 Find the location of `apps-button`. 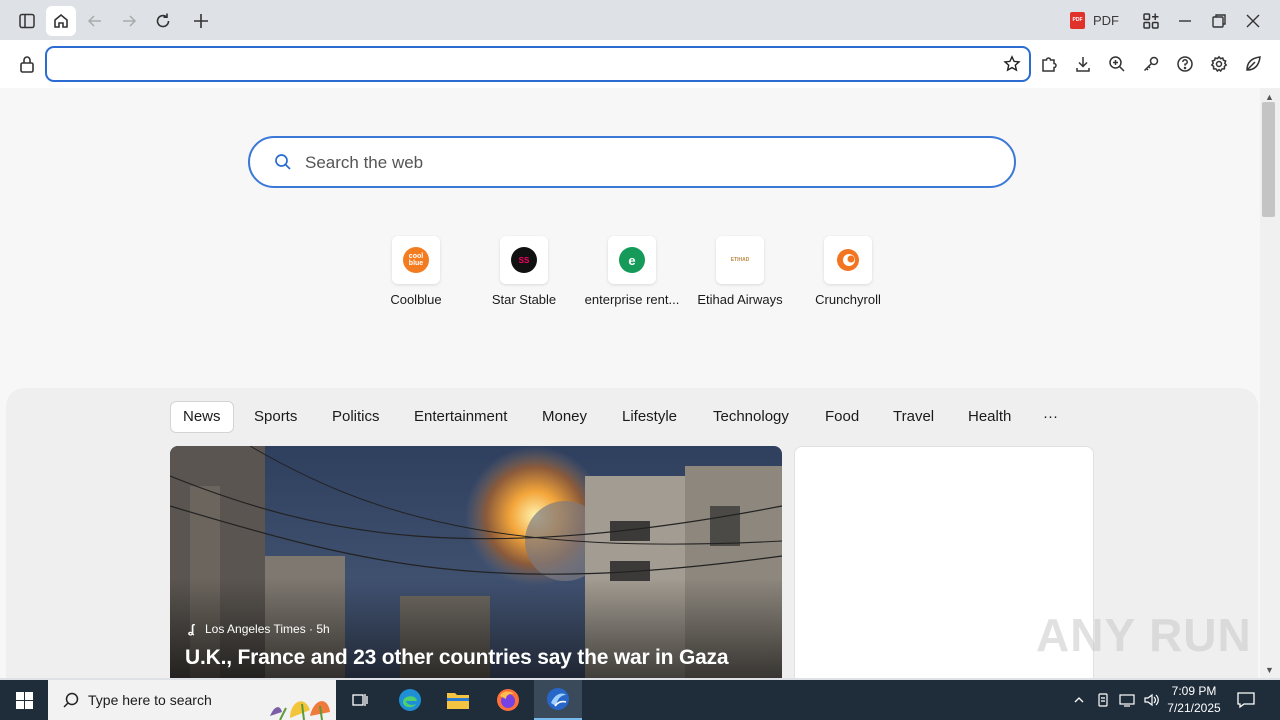

apps-button is located at coordinates (1151, 21).